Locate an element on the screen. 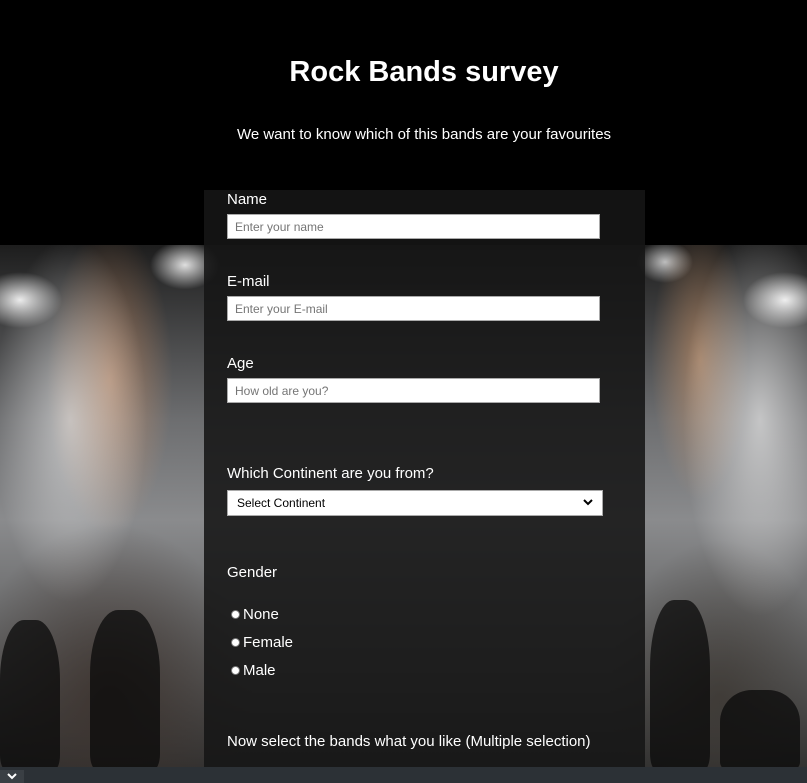  gender-option-label: None is located at coordinates (261, 614).